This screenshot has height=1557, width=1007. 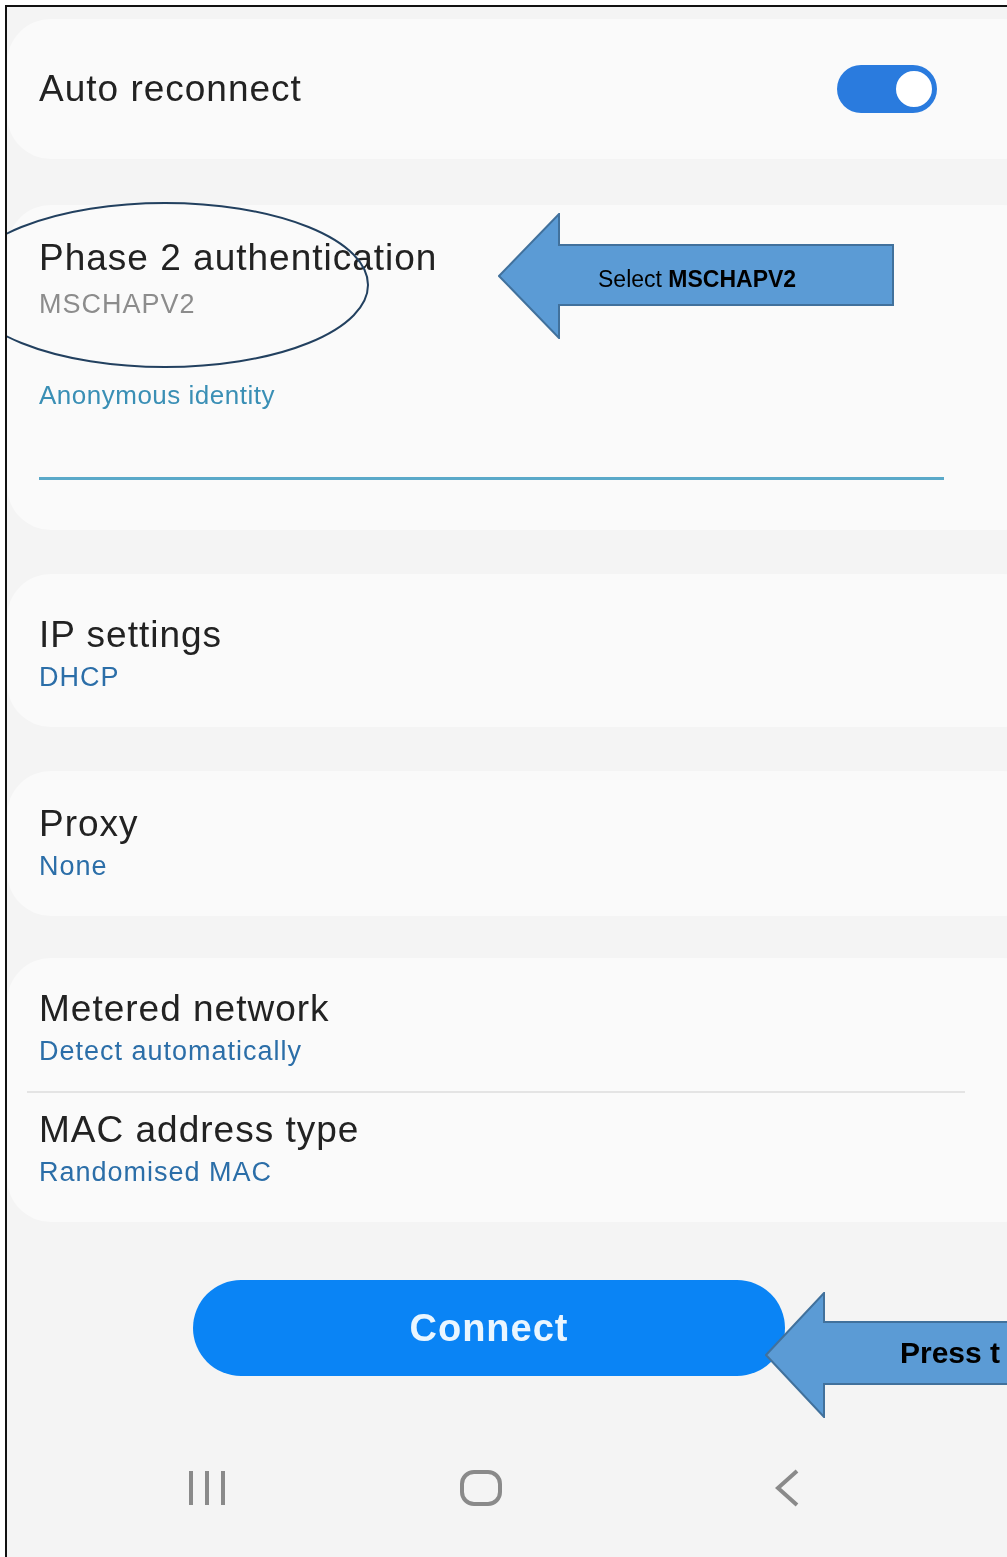 What do you see at coordinates (170, 89) in the screenshot?
I see `setting-title: Auto reconnect` at bounding box center [170, 89].